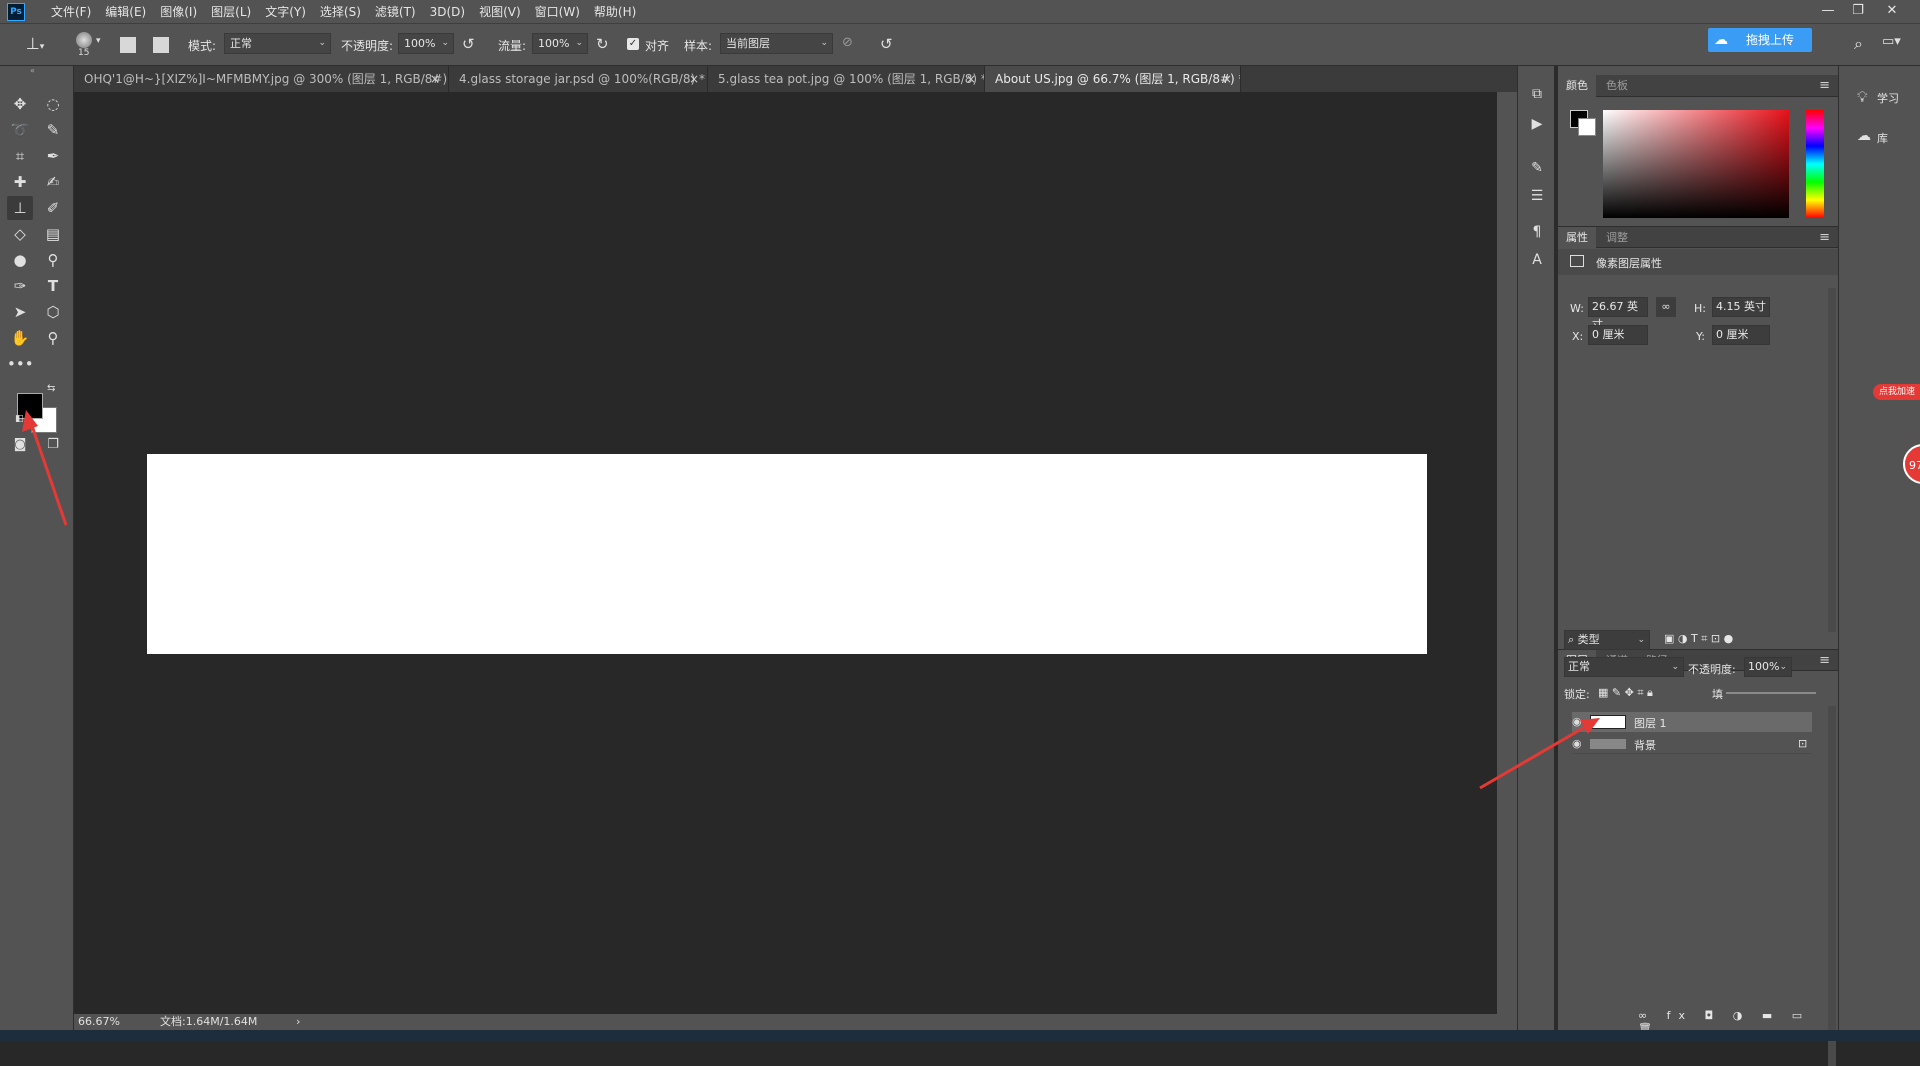 The image size is (1920, 1066). Describe the element at coordinates (48, 472) in the screenshot. I see `arrow-to-color` at that location.